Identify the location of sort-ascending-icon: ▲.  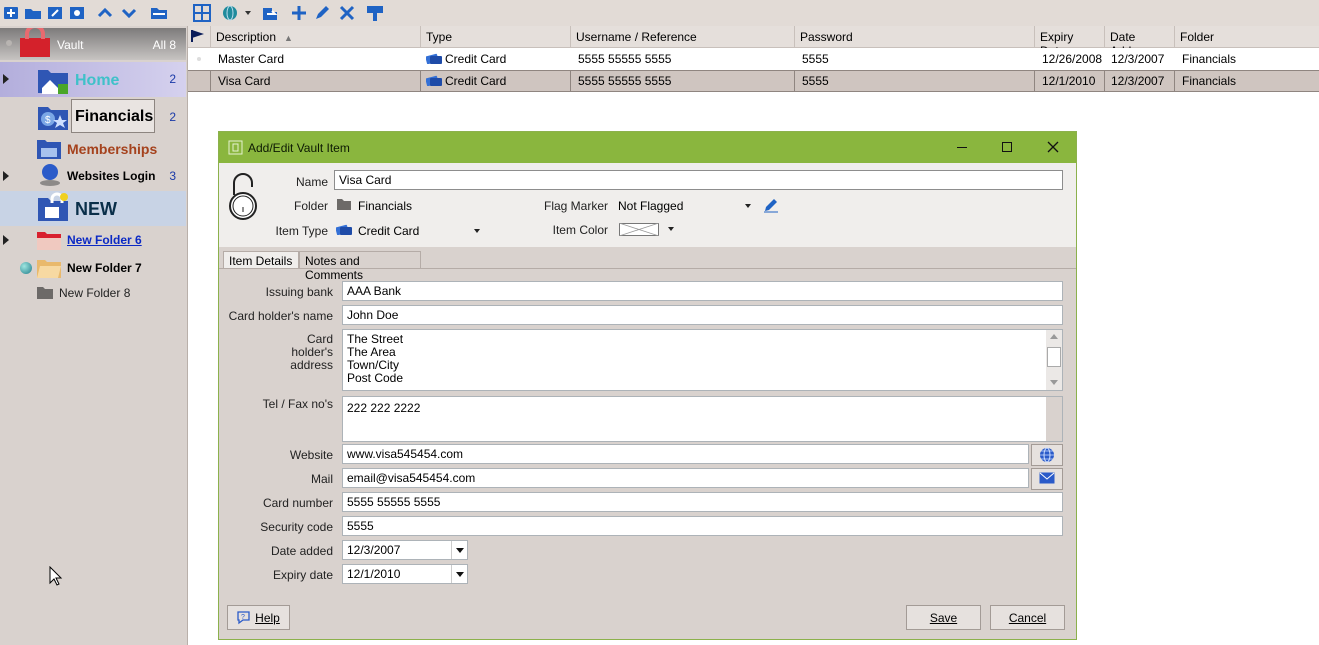
(288, 38).